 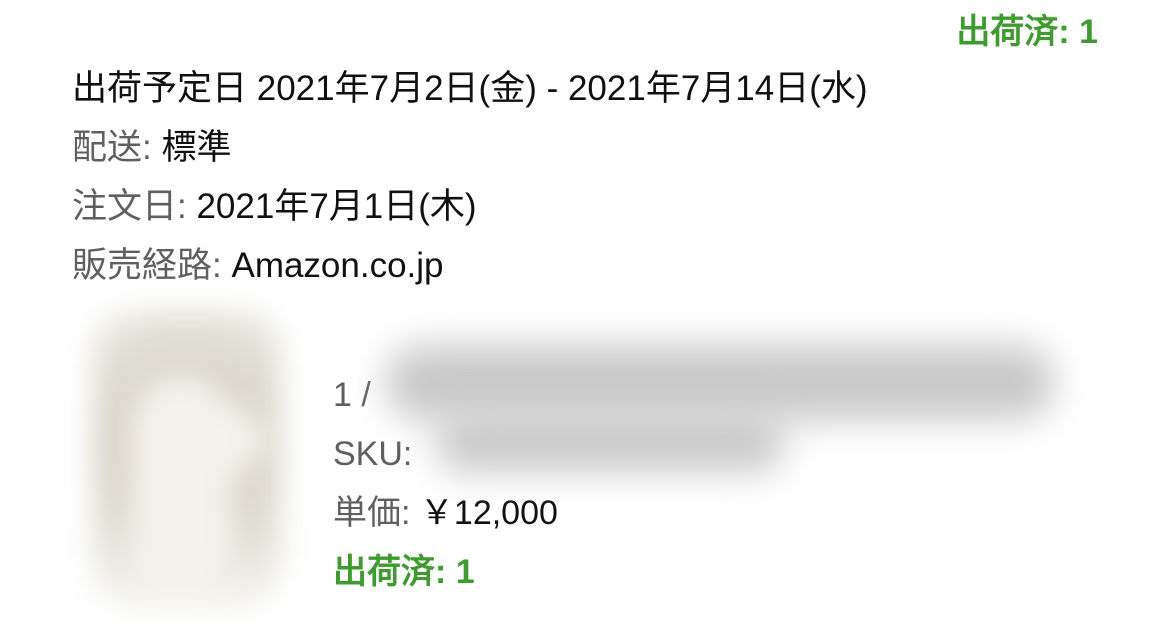 I want to click on order-date-row: 注文日: 2021年7月1日(木), so click(x=592, y=211).